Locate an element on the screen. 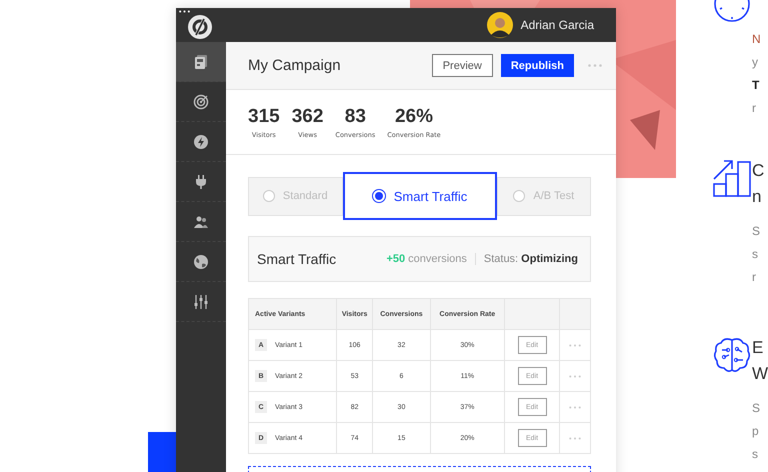  conversion-gain: +50 is located at coordinates (396, 259).